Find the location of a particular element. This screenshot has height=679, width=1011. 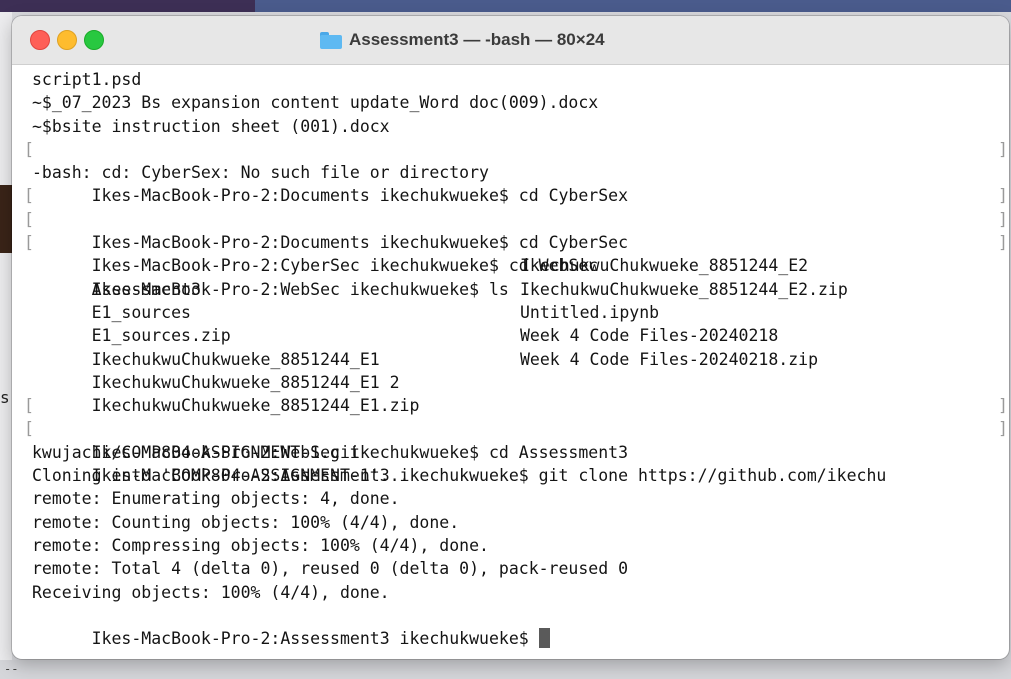

terminal-line: kwujachi/COMP804-ASSIGNMENT-1.git is located at coordinates (196, 452).